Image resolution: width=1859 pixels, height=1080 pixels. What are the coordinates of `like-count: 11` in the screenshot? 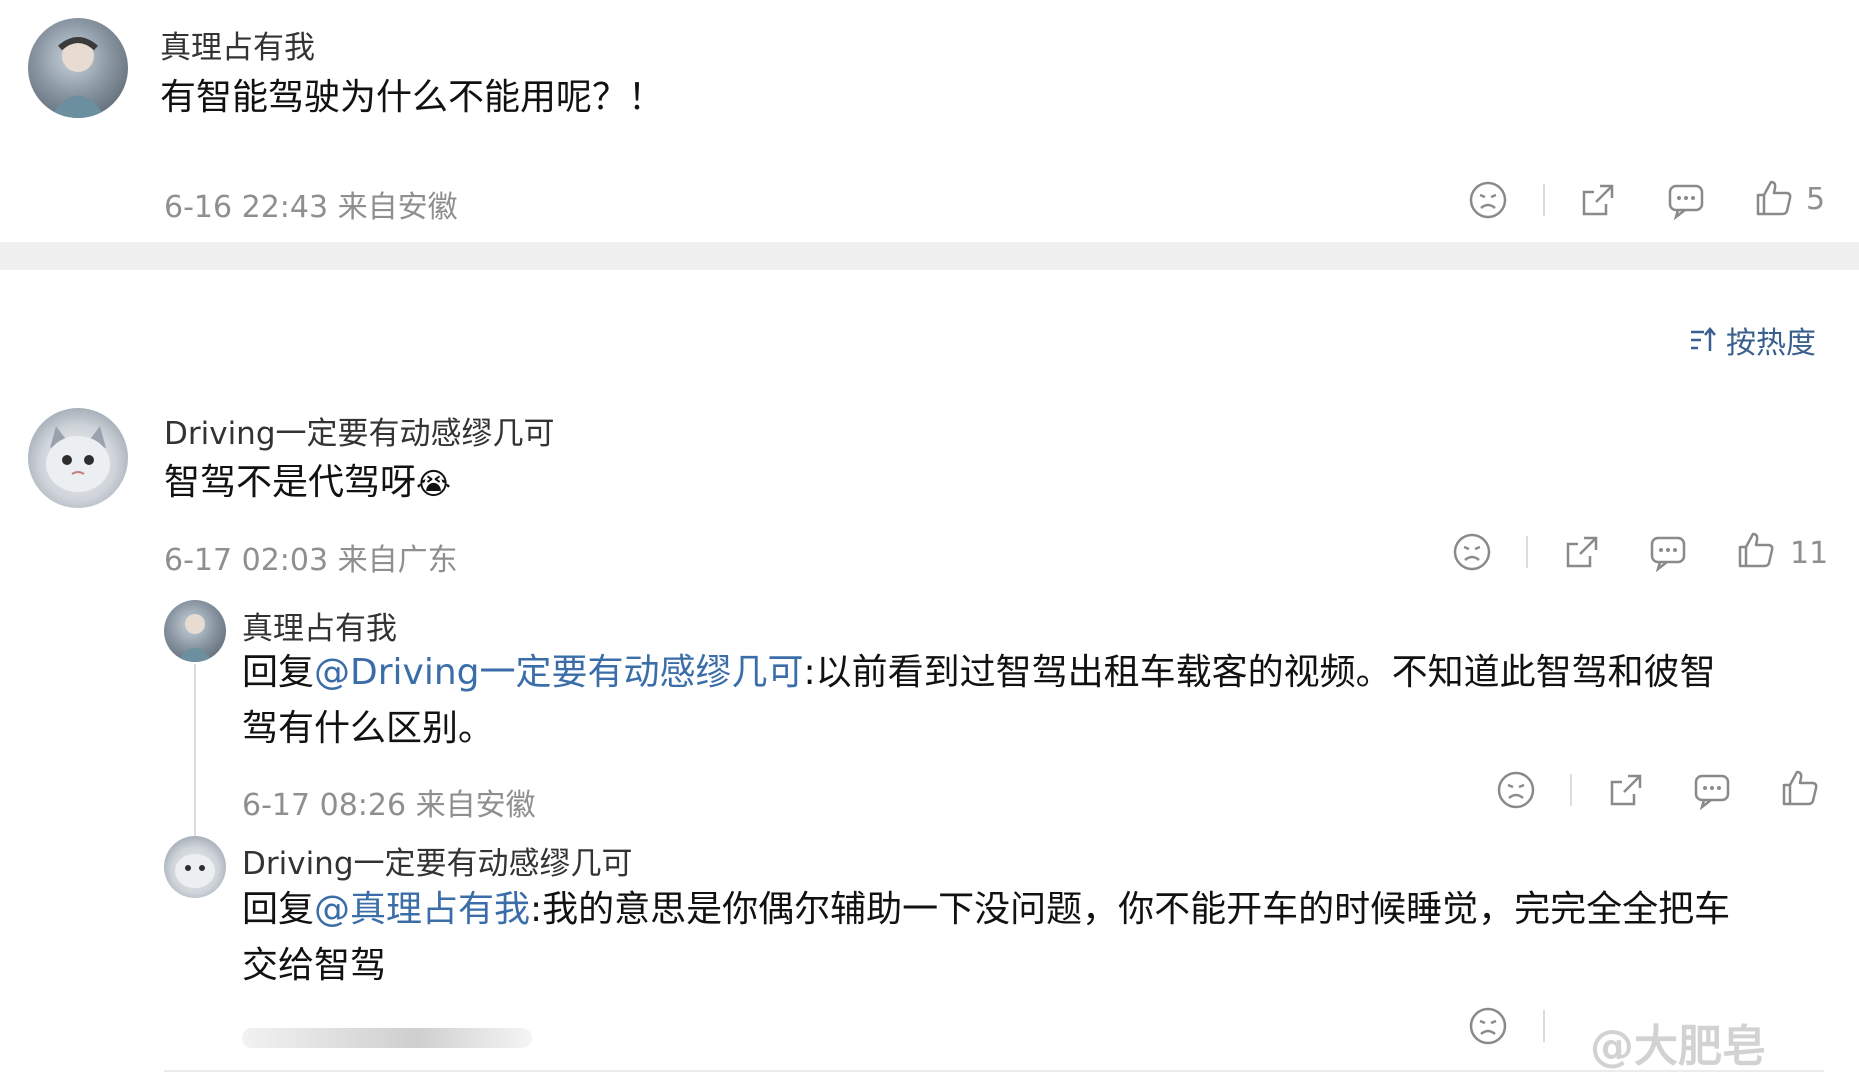 It's located at (1809, 553).